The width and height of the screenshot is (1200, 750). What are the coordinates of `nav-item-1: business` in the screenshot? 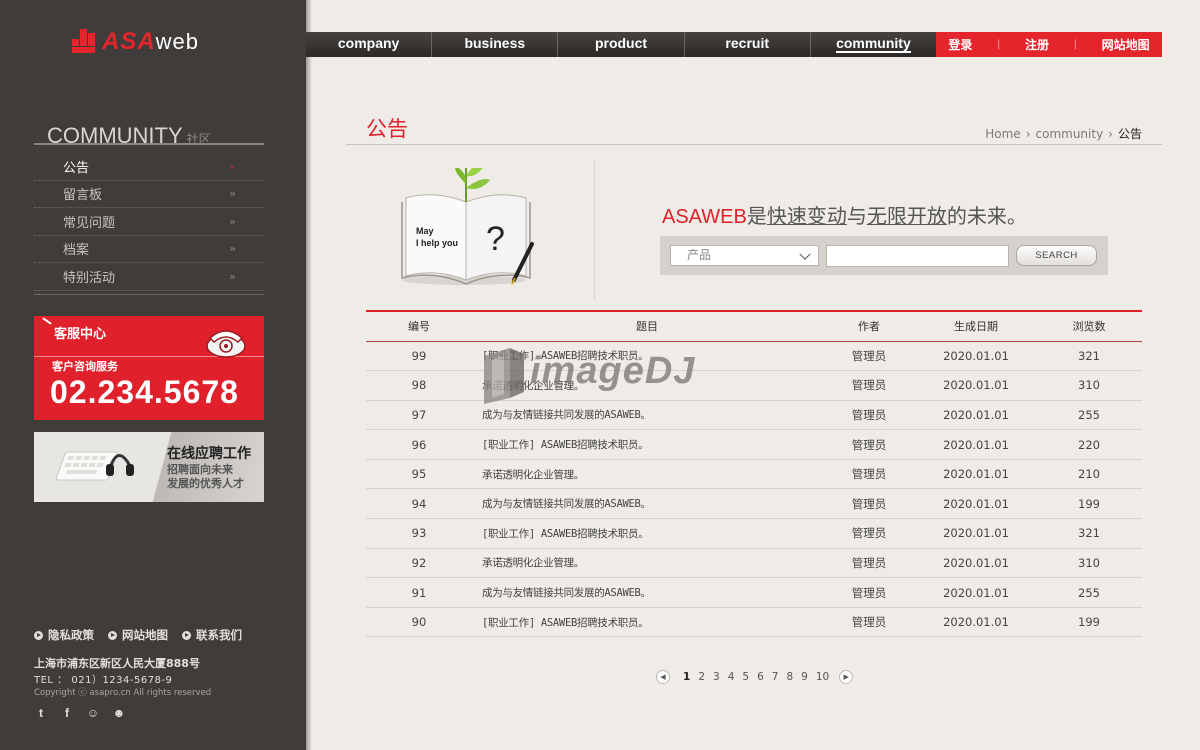 It's located at (495, 44).